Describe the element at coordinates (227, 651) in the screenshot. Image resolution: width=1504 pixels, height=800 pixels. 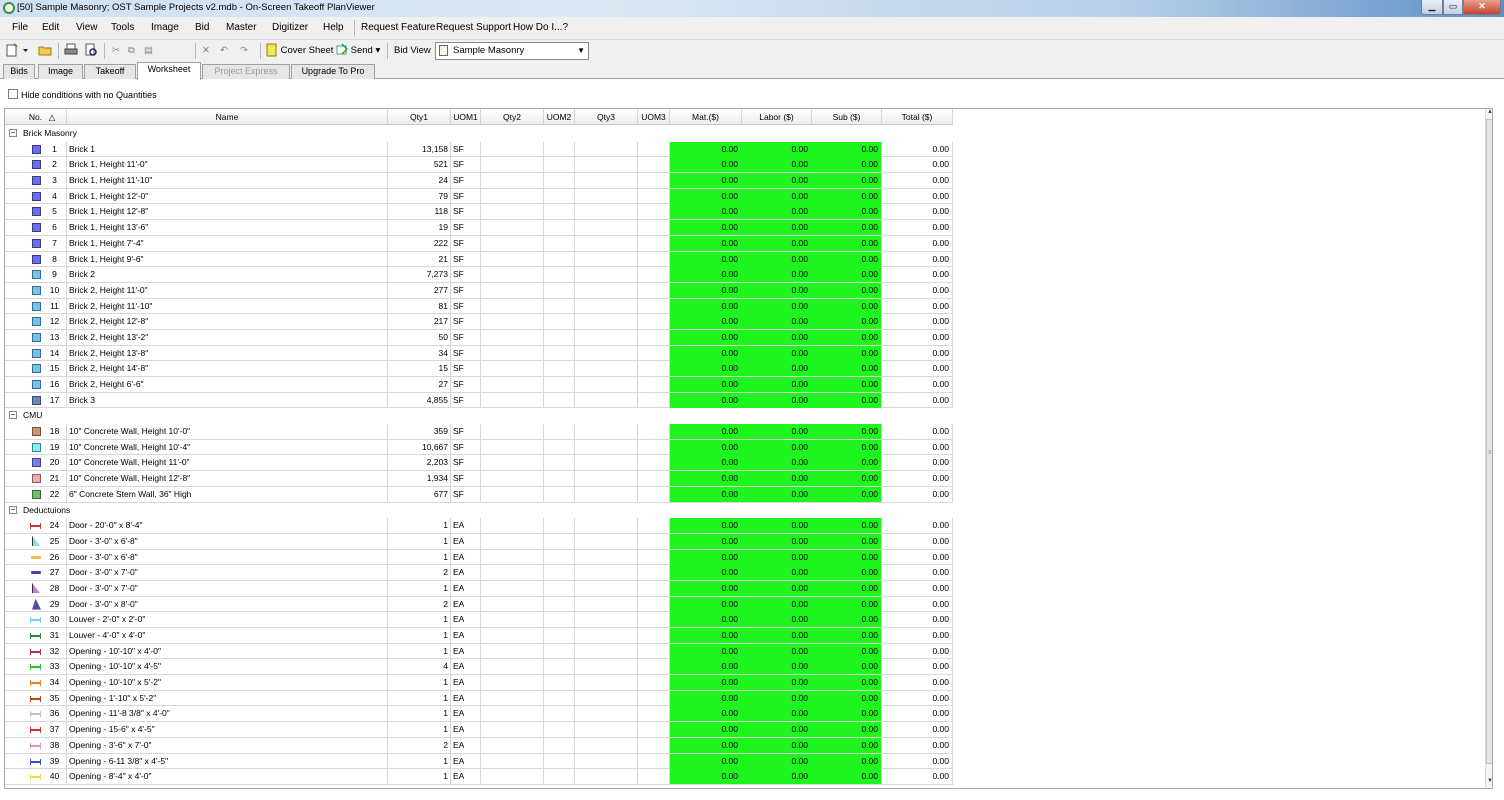
I see `condition-name: Opening - 10'-10" x 4'-0"` at that location.